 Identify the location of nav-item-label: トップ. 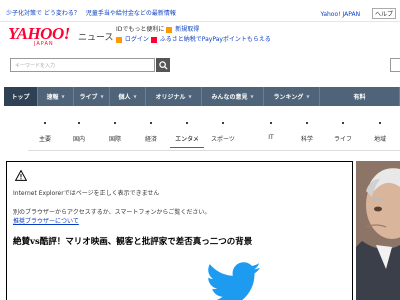
(20, 97).